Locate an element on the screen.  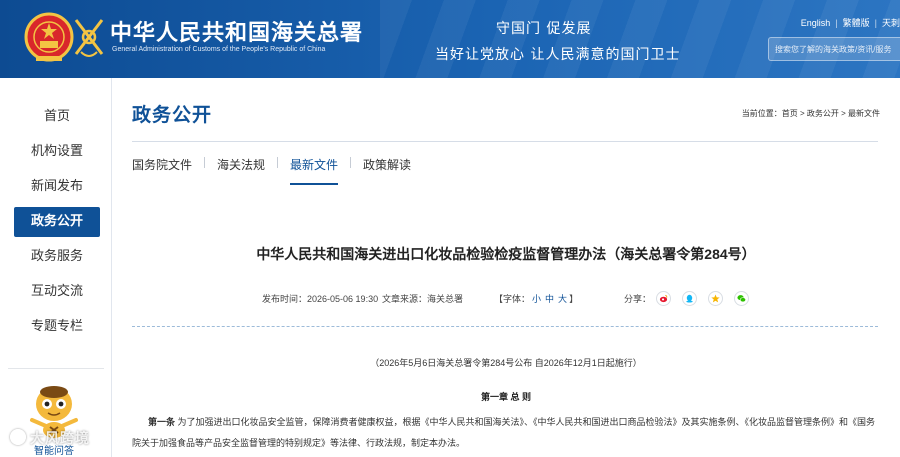
sidebar-item-topics: 专题专栏 is located at coordinates (57, 327).